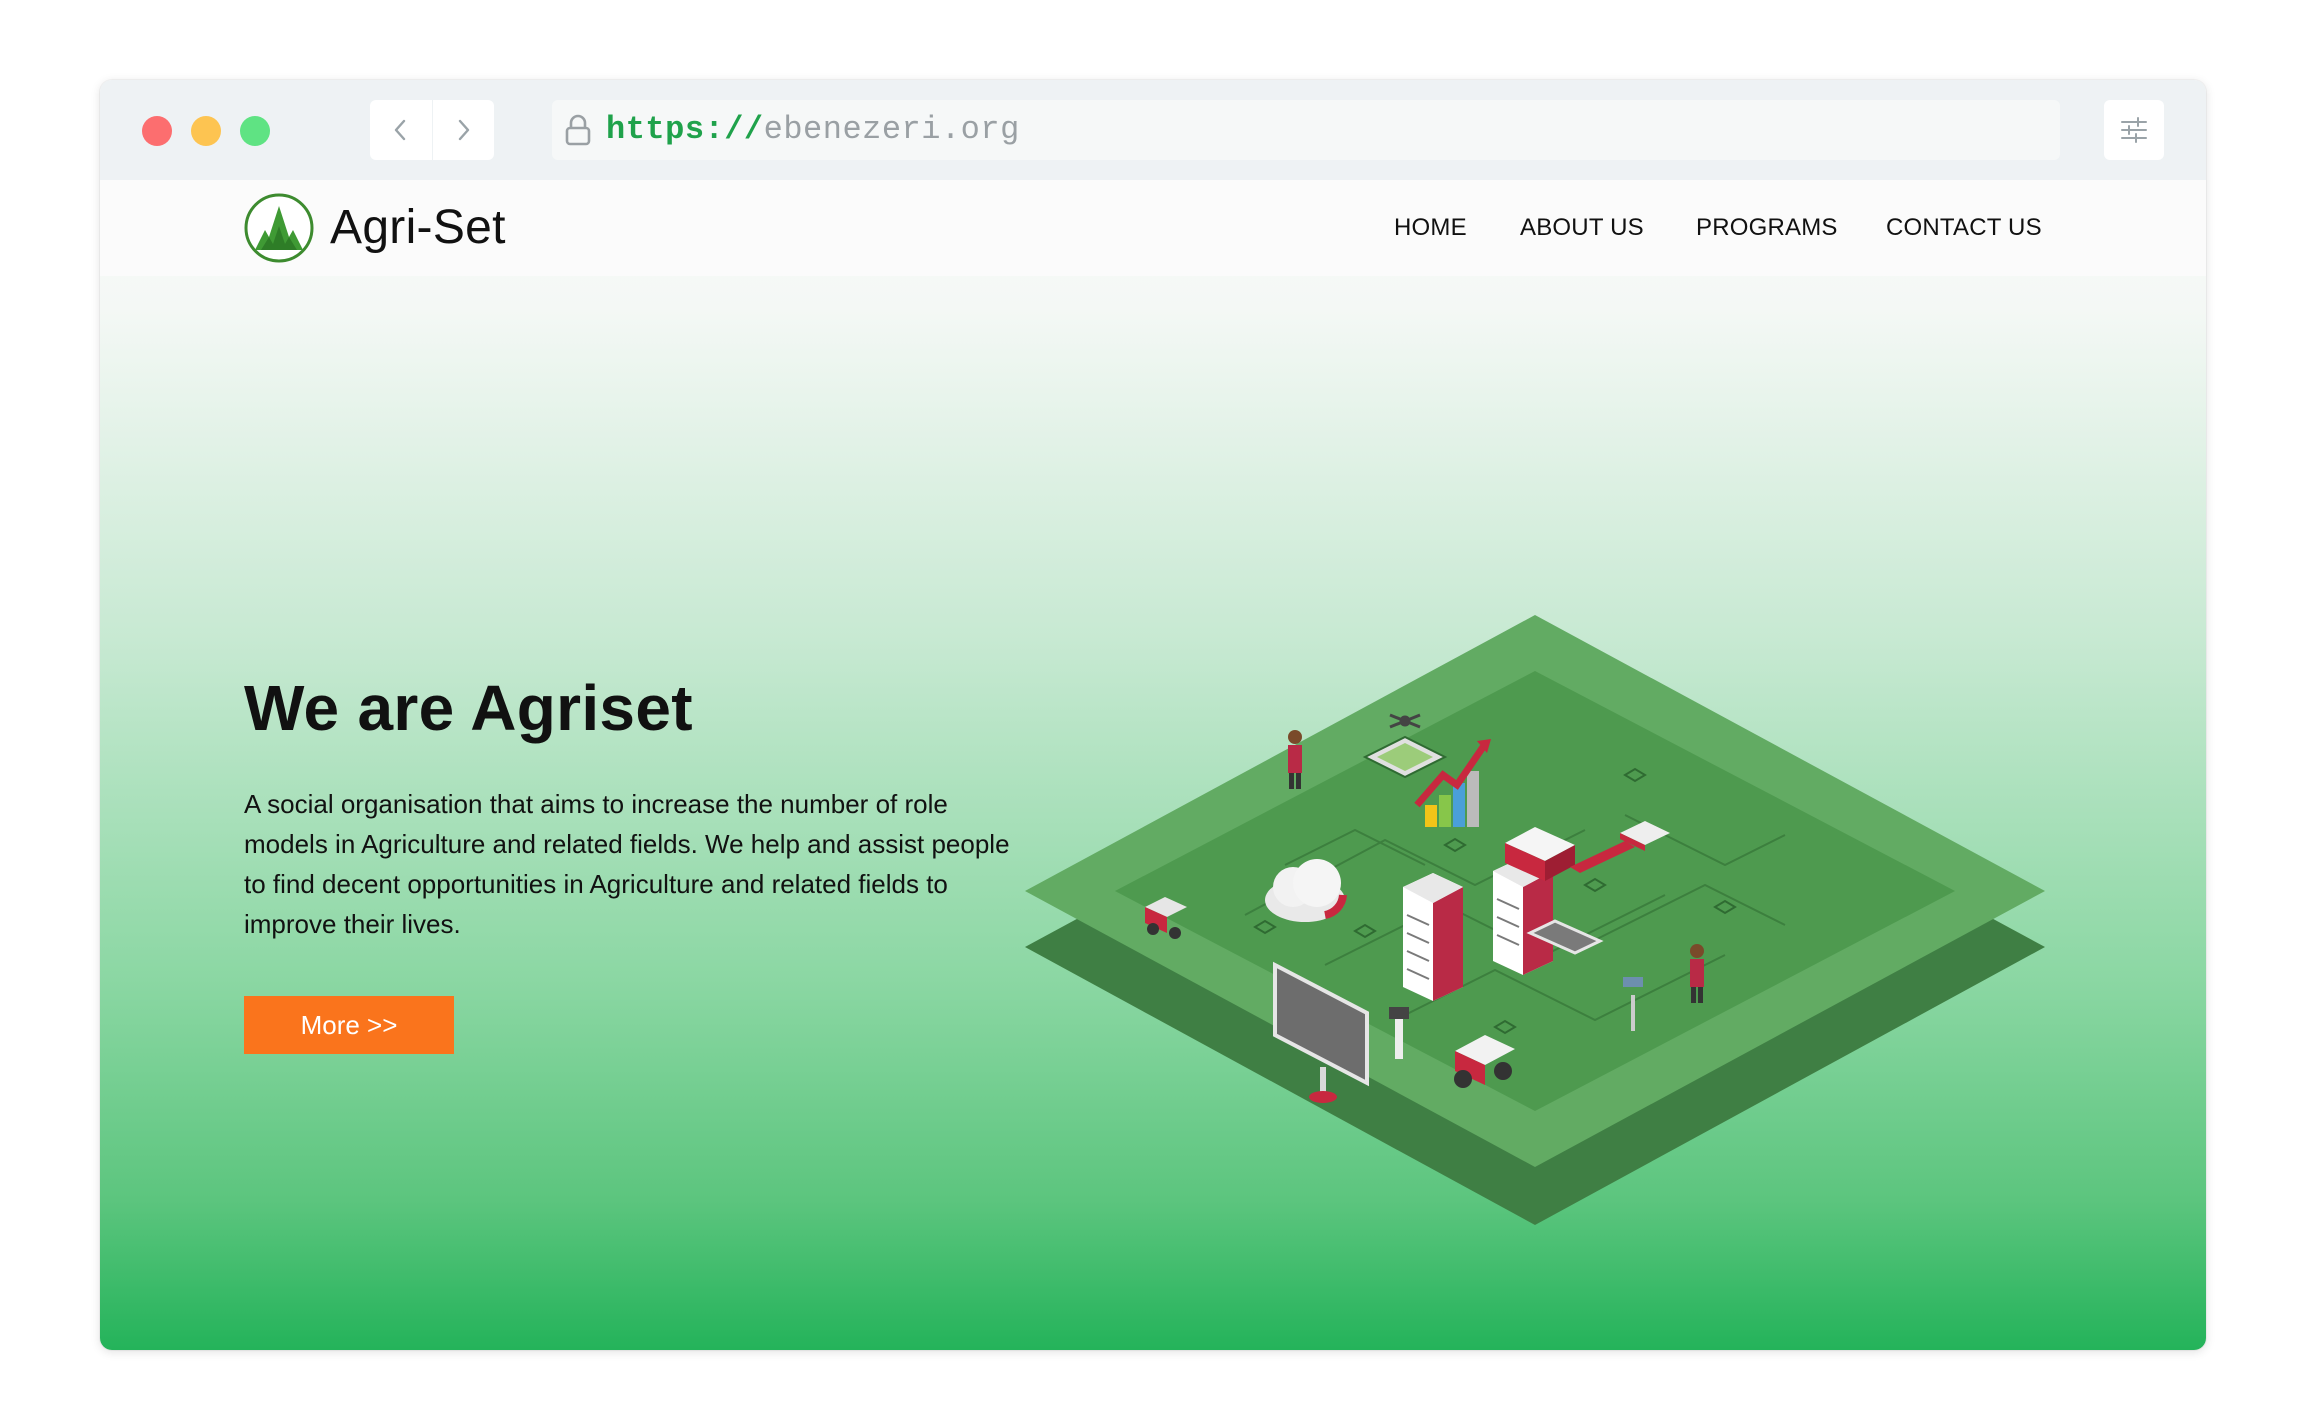 This screenshot has width=2300, height=1427. Describe the element at coordinates (1767, 228) in the screenshot. I see `nav-programs: PROGRAMS` at that location.